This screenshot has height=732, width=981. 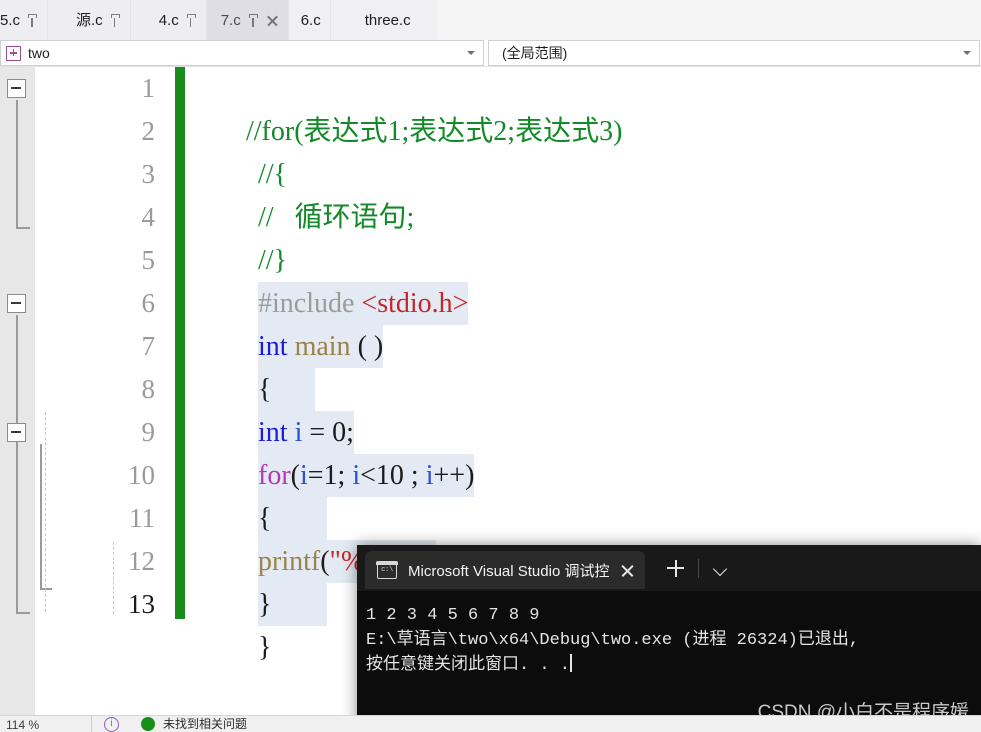 I want to click on code-line-9: for(i=1; i<10 ; i++), so click(x=585, y=454).